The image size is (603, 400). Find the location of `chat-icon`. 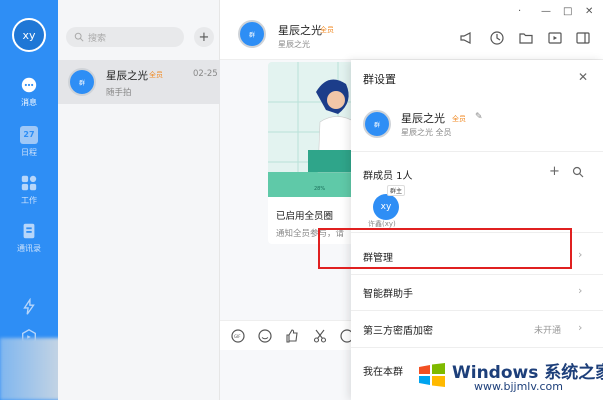

chat-icon is located at coordinates (29, 85).